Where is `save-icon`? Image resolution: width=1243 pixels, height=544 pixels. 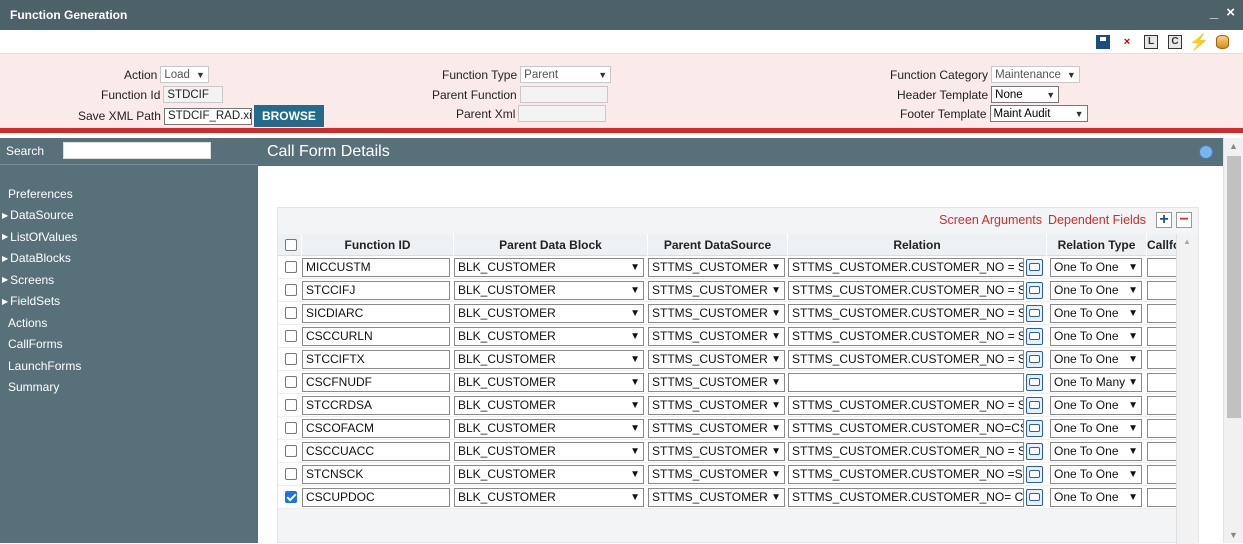 save-icon is located at coordinates (1103, 41).